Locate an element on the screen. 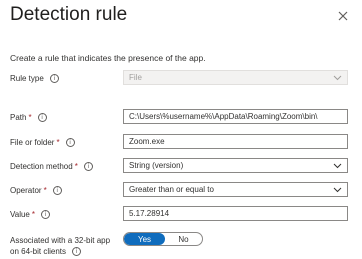  value-label-row: Value * i is located at coordinates (30, 214).